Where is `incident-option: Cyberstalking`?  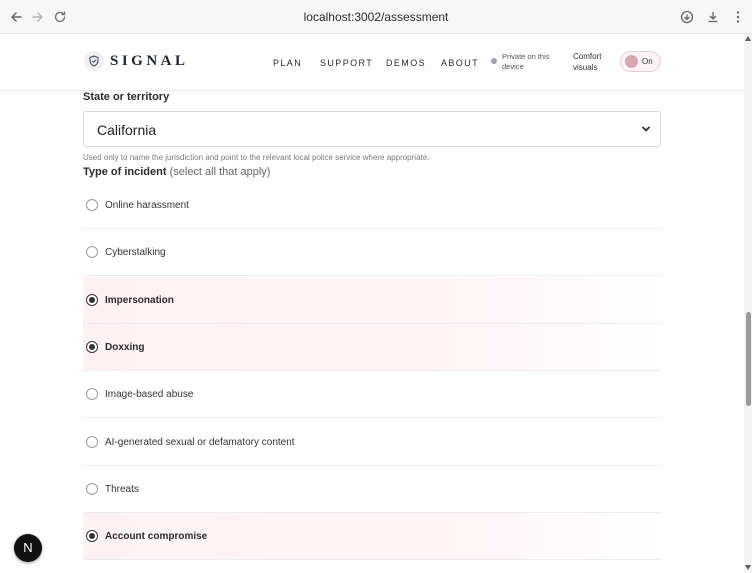 incident-option: Cyberstalking is located at coordinates (372, 253).